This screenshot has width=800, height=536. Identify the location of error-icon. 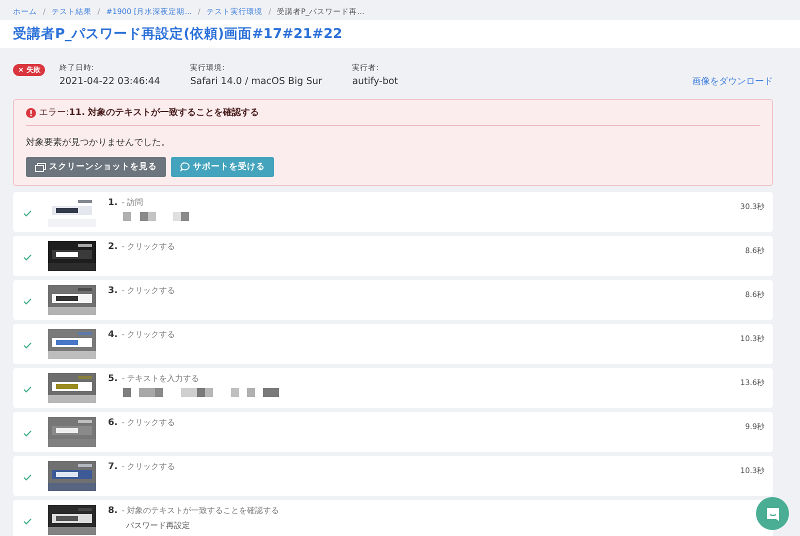
(31, 113).